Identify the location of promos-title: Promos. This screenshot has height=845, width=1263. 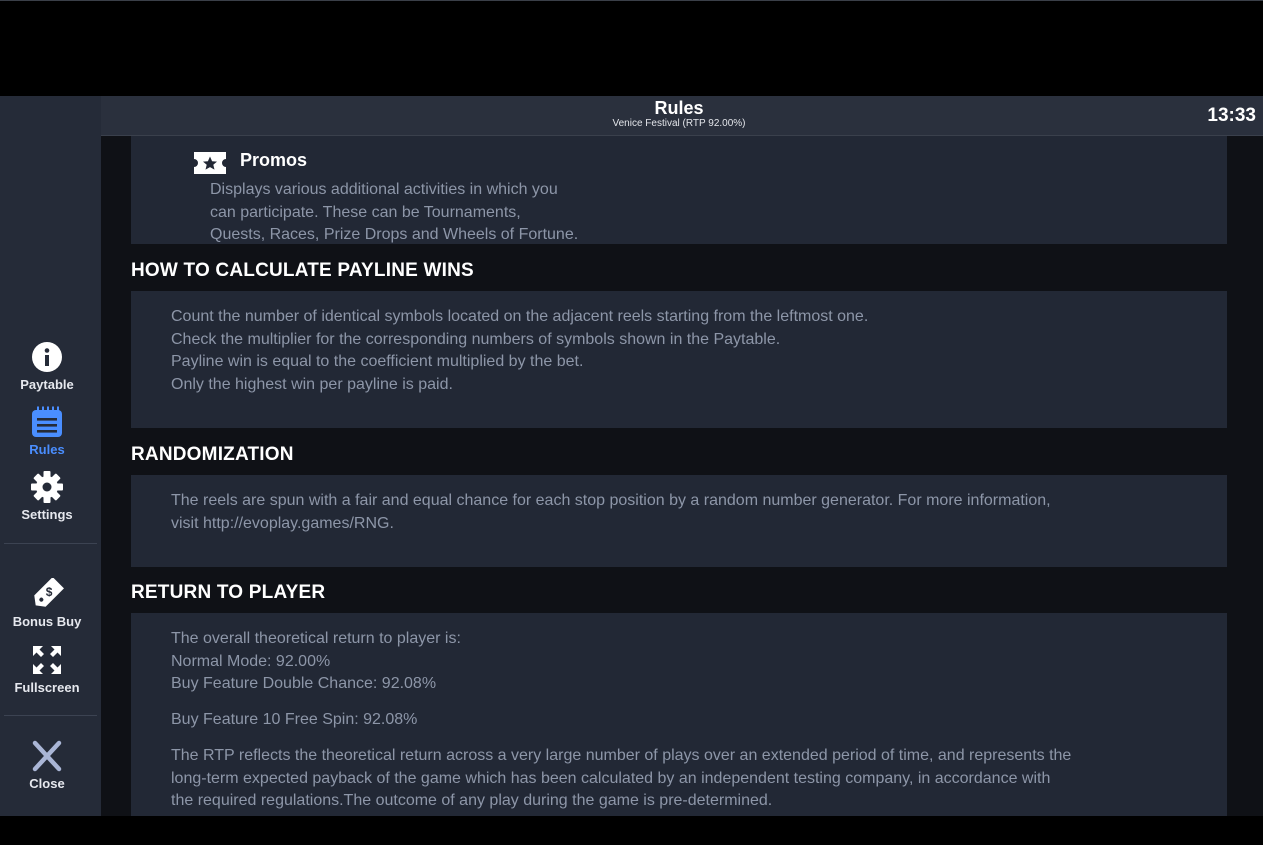
(274, 160).